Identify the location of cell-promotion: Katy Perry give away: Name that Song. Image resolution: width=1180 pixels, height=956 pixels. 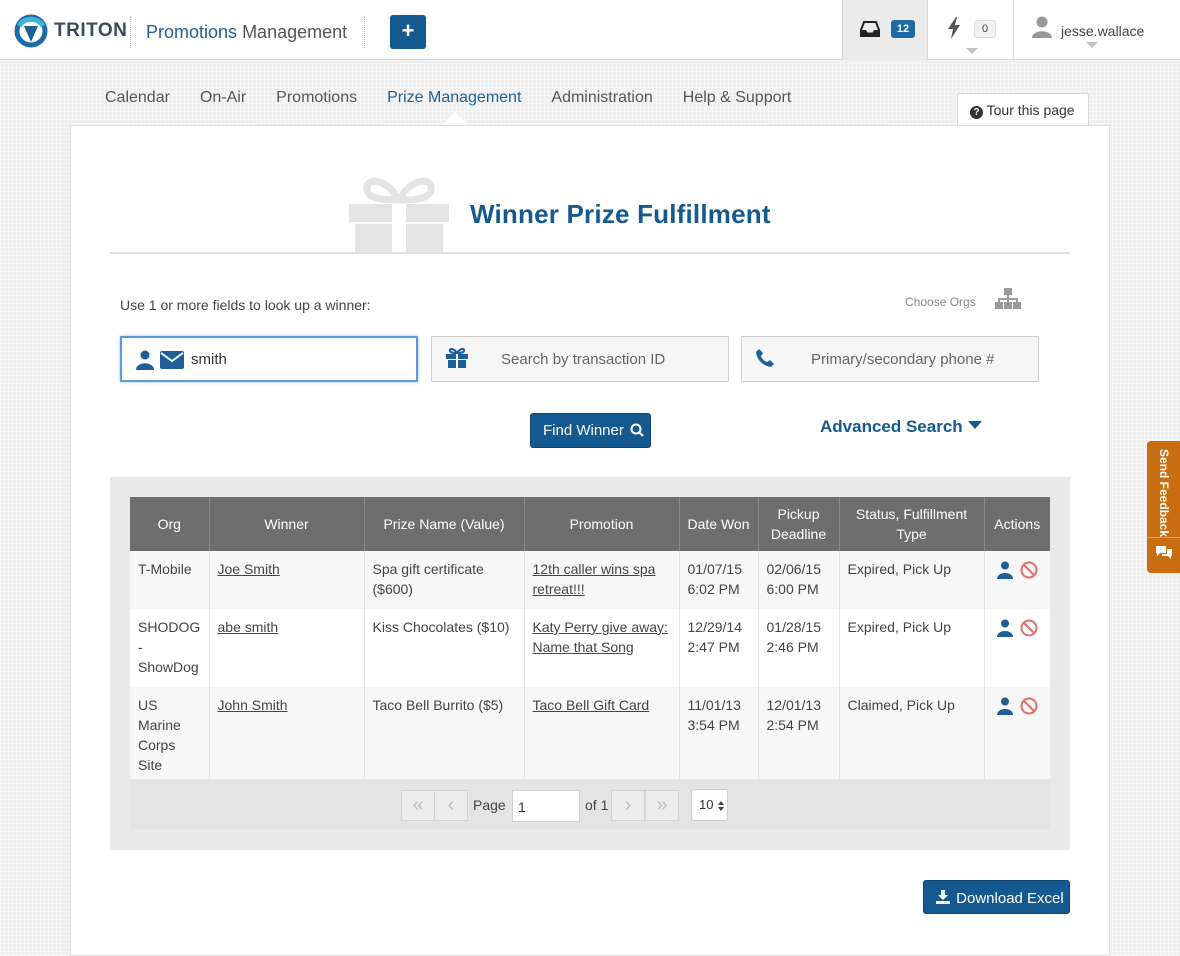
(602, 648).